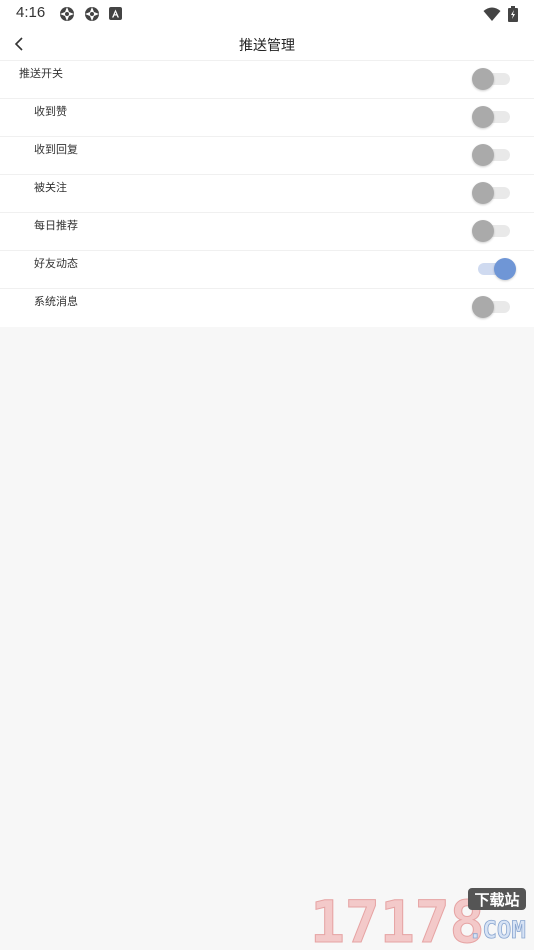 The image size is (534, 950). I want to click on setting-row-likes: 收到赞, so click(267, 118).